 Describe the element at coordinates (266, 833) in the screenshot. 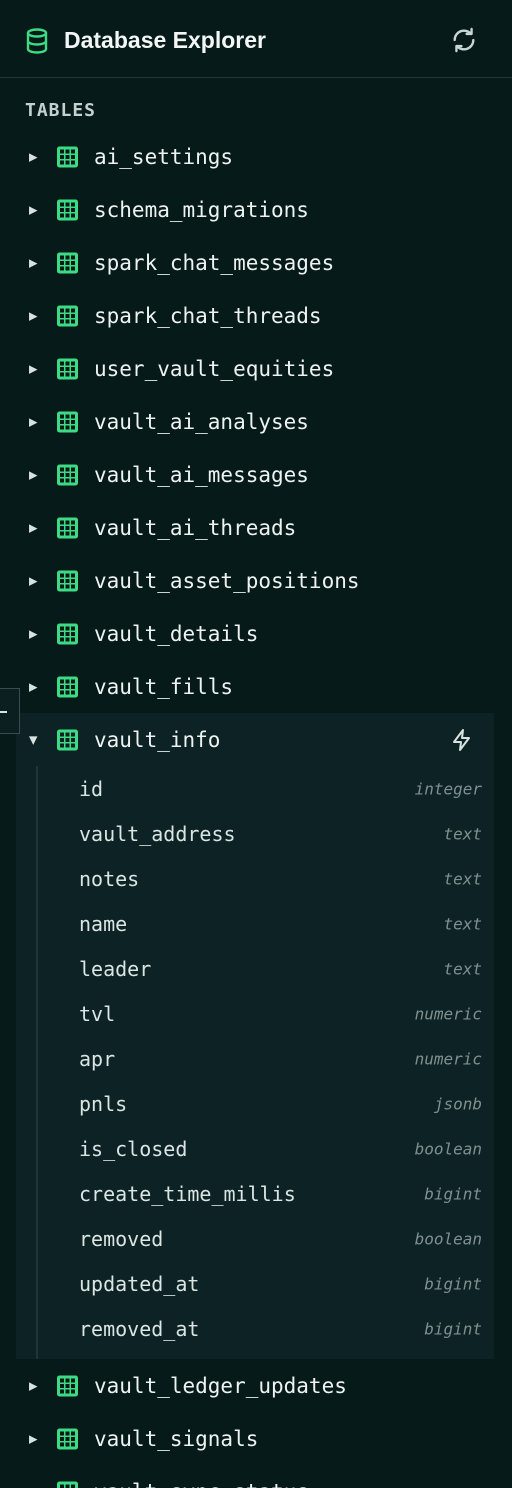

I see `column-row: vault_address text` at that location.